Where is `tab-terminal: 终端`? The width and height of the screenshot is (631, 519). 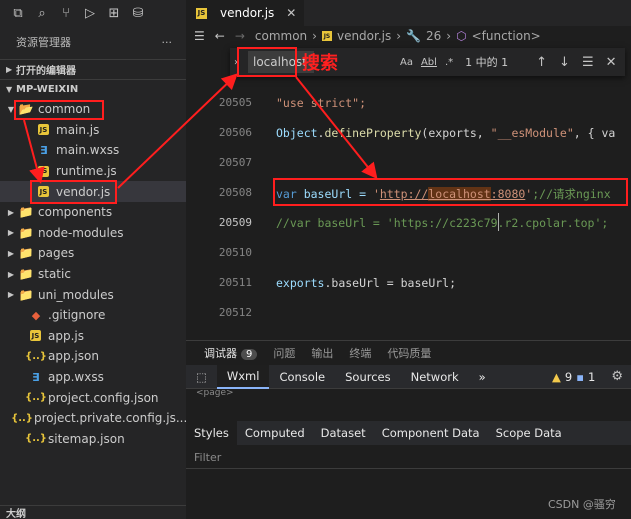 tab-terminal: 终端 is located at coordinates (360, 353).